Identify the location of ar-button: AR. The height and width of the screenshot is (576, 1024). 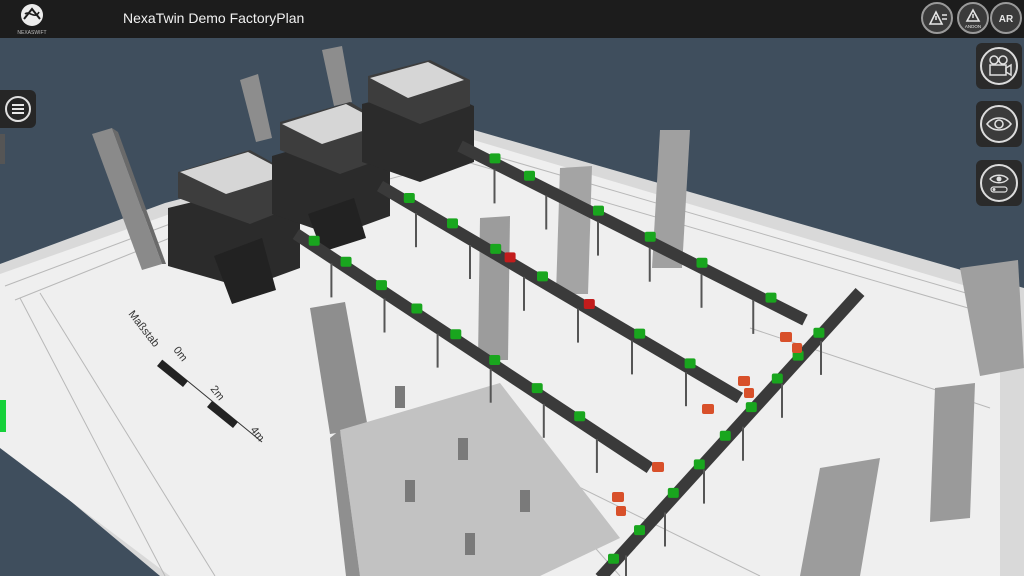
(1006, 18).